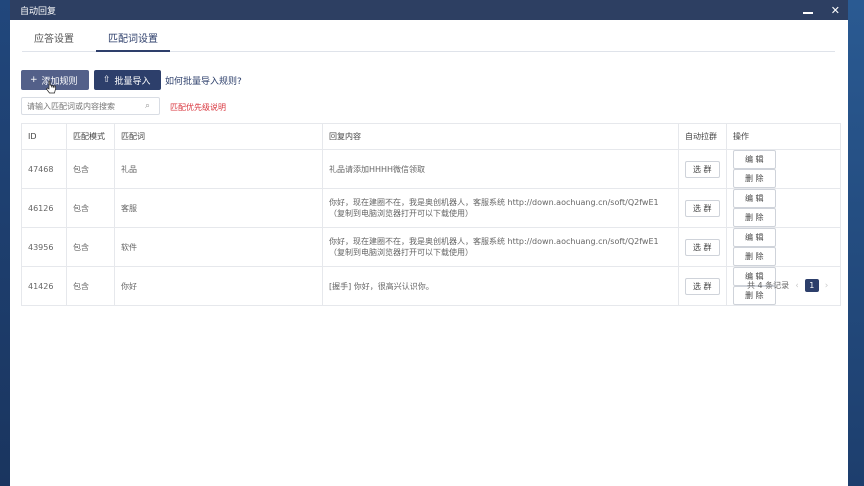 This screenshot has height=486, width=864. What do you see at coordinates (381, 286) in the screenshot?
I see `reply-line: [握手] 你好，很高兴认识你。` at bounding box center [381, 286].